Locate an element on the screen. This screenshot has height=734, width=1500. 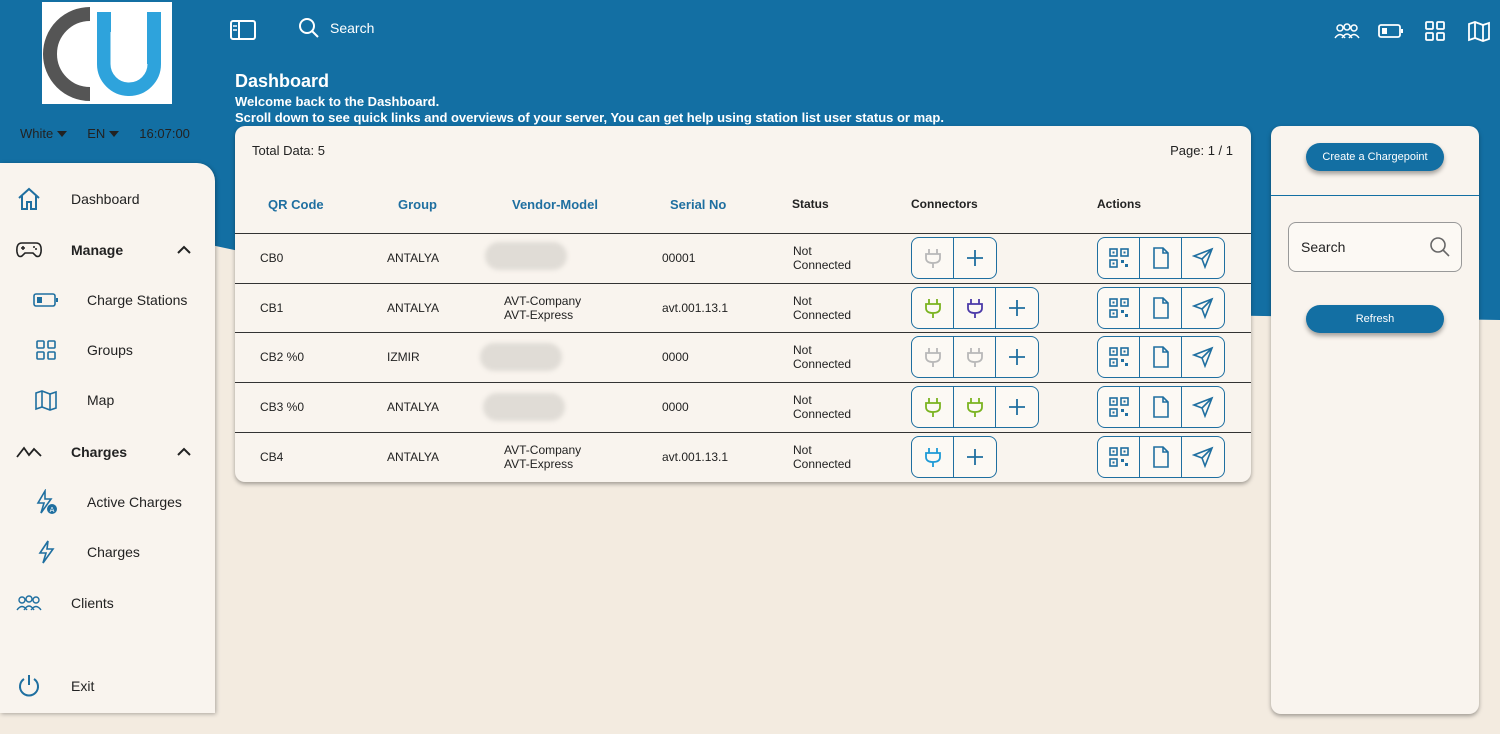
sidebar-item-active-charges: A Active Charges is located at coordinates (107, 502).